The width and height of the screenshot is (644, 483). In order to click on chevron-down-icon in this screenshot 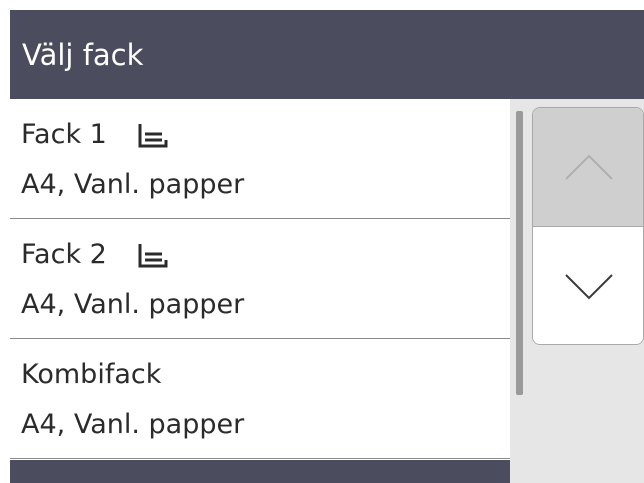, I will do `click(589, 286)`.